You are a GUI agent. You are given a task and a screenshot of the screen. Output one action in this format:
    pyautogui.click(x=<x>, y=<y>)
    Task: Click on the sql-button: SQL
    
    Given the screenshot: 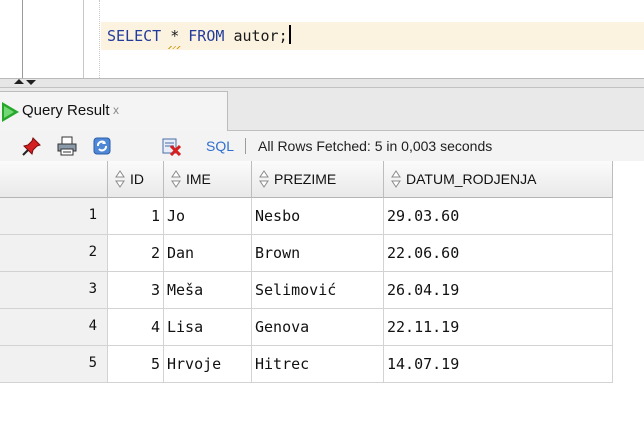 What is the action you would take?
    pyautogui.click(x=220, y=146)
    